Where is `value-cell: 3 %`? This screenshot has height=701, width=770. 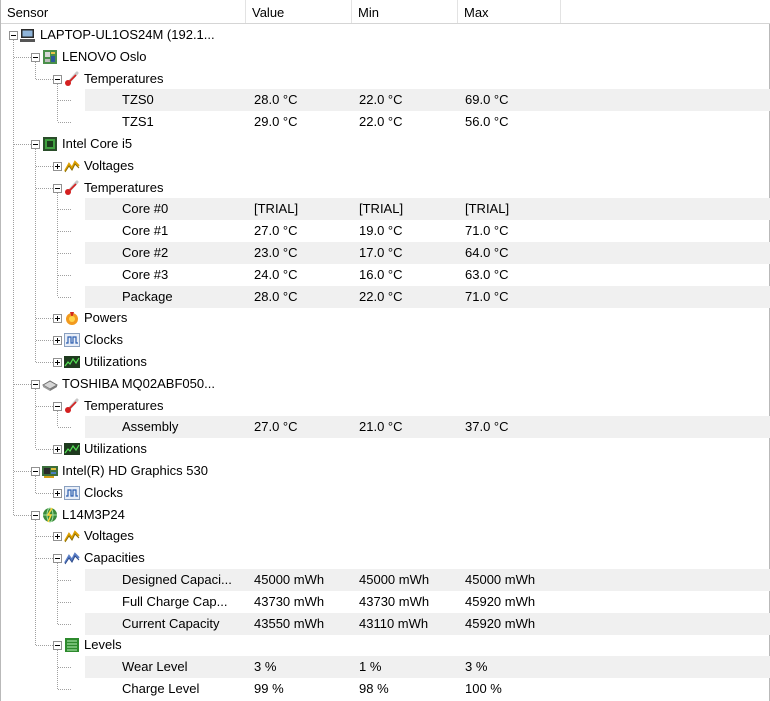 value-cell: 3 % is located at coordinates (265, 666).